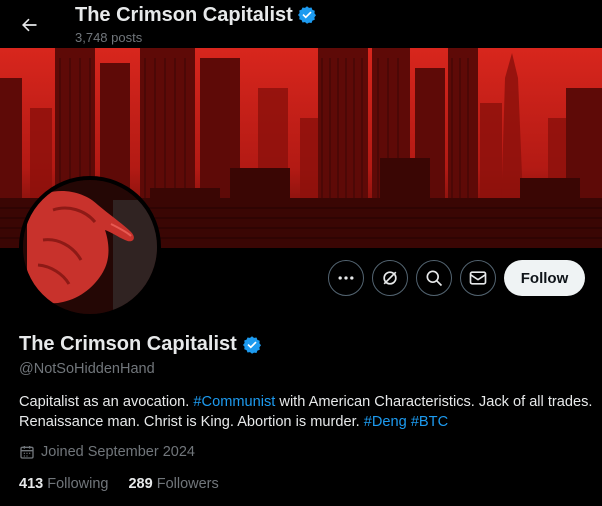 The image size is (602, 506). What do you see at coordinates (429, 422) in the screenshot?
I see `hashtag-btc-link: #BTC` at bounding box center [429, 422].